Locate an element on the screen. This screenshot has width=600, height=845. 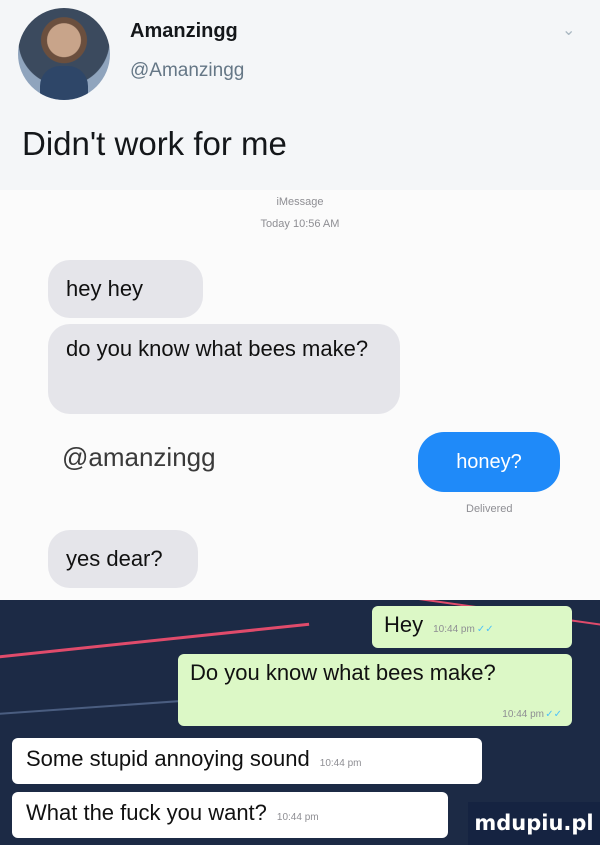
received-chat-bubble: Some stupid annoying sound 10:44 pm is located at coordinates (247, 761).